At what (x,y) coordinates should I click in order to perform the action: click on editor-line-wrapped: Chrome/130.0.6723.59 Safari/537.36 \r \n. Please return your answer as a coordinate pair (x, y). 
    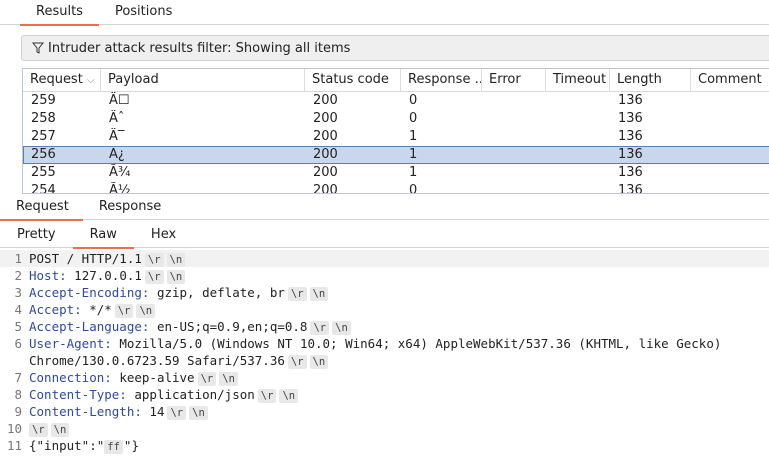
    Looking at the image, I should click on (384, 360).